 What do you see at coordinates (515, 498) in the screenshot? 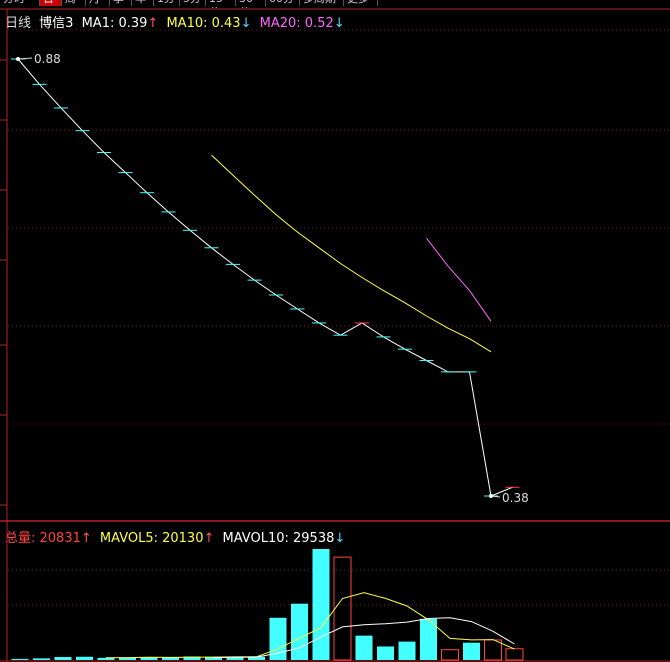
I see `low-label: 0.38` at bounding box center [515, 498].